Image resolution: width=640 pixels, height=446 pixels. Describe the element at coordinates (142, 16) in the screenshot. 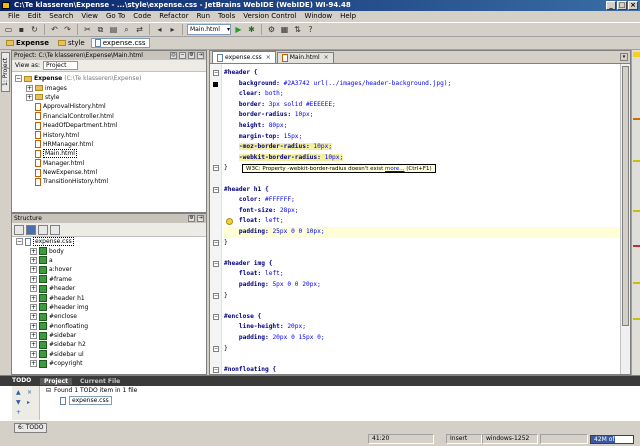

I see `menu-code: Code` at that location.